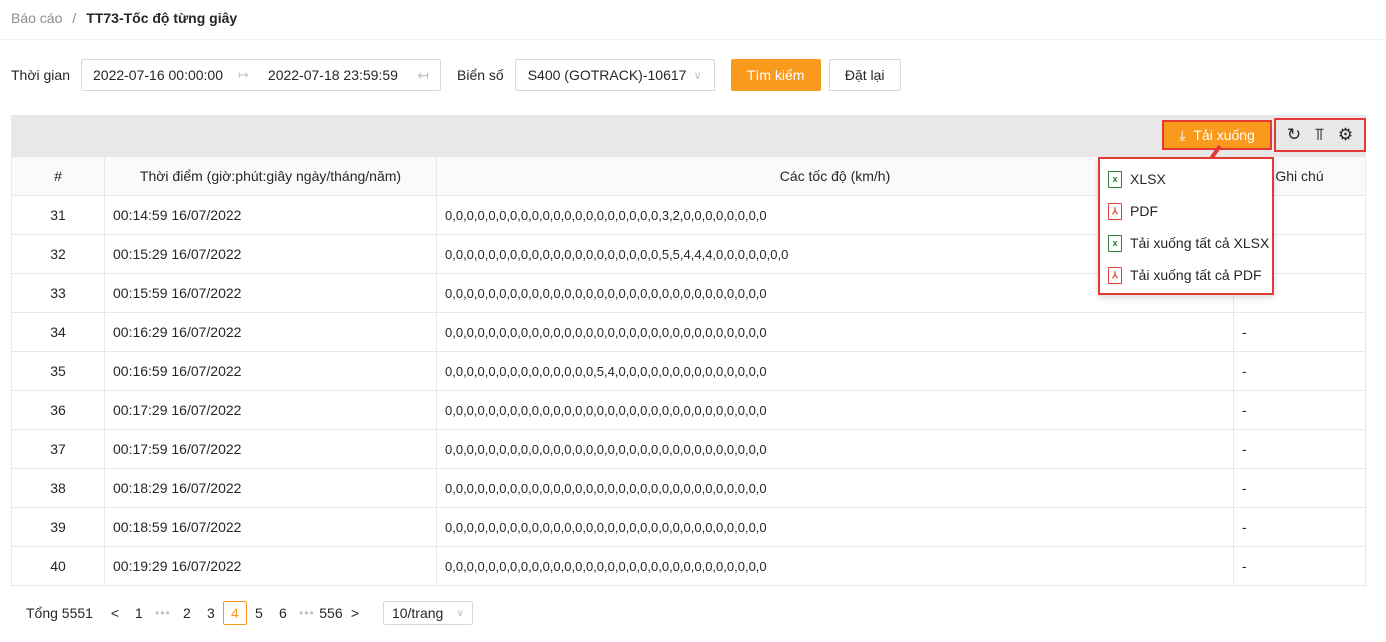  What do you see at coordinates (162, 18) in the screenshot?
I see `page-title: TT73-Tốc độ từng giây` at bounding box center [162, 18].